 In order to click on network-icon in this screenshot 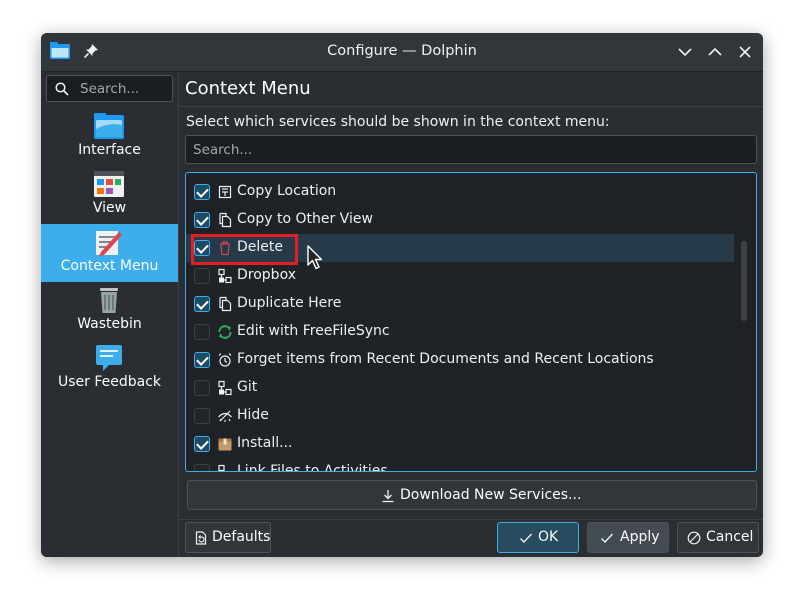, I will do `click(225, 276)`.